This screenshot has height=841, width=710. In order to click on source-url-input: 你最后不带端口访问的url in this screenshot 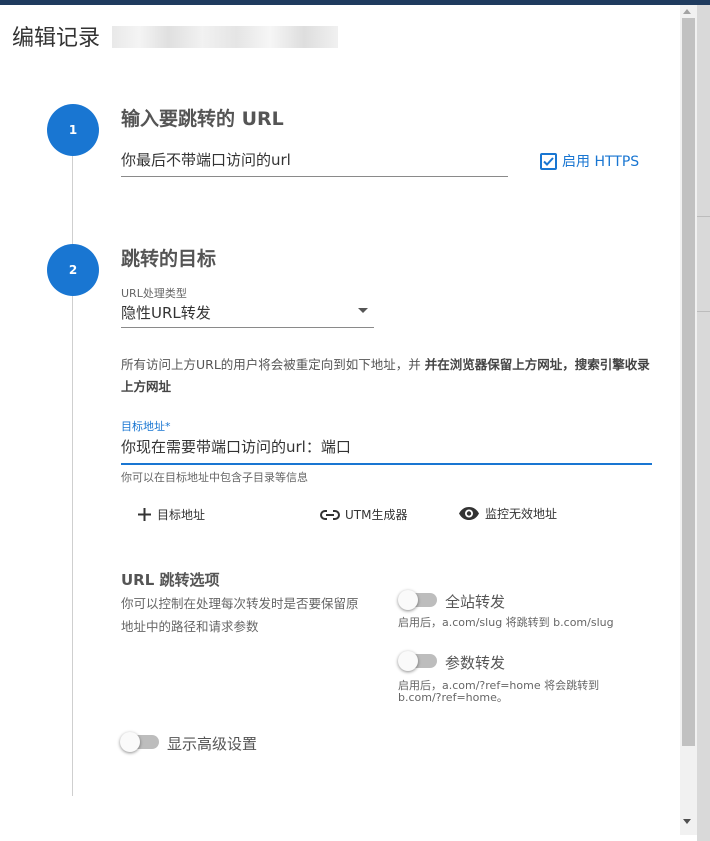, I will do `click(314, 163)`.